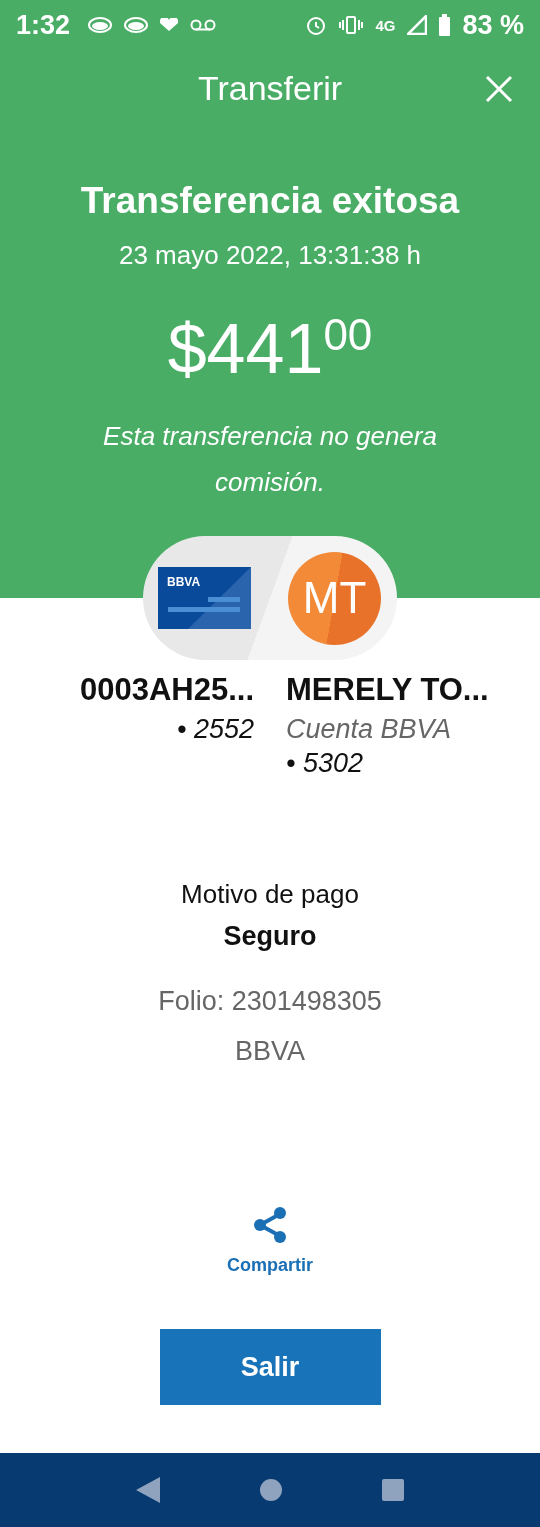 The image size is (540, 1527). Describe the element at coordinates (493, 25) in the screenshot. I see `battery-level: 83 %` at that location.